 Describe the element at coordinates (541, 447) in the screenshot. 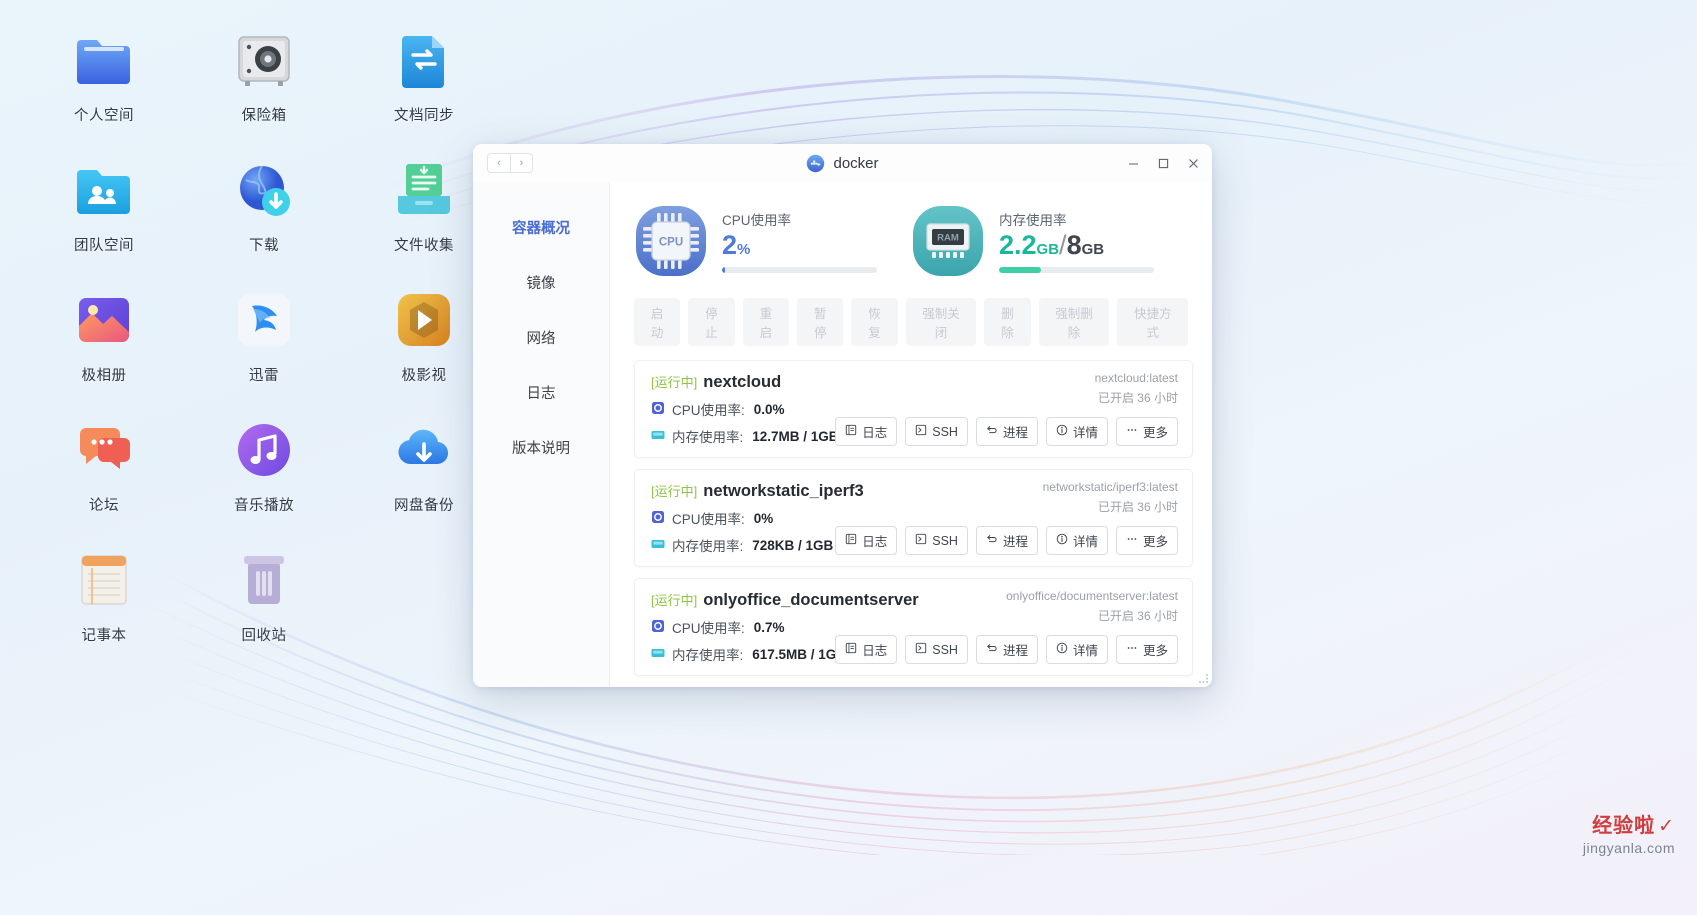

I see `sidebar-item-4: 版本说明` at that location.